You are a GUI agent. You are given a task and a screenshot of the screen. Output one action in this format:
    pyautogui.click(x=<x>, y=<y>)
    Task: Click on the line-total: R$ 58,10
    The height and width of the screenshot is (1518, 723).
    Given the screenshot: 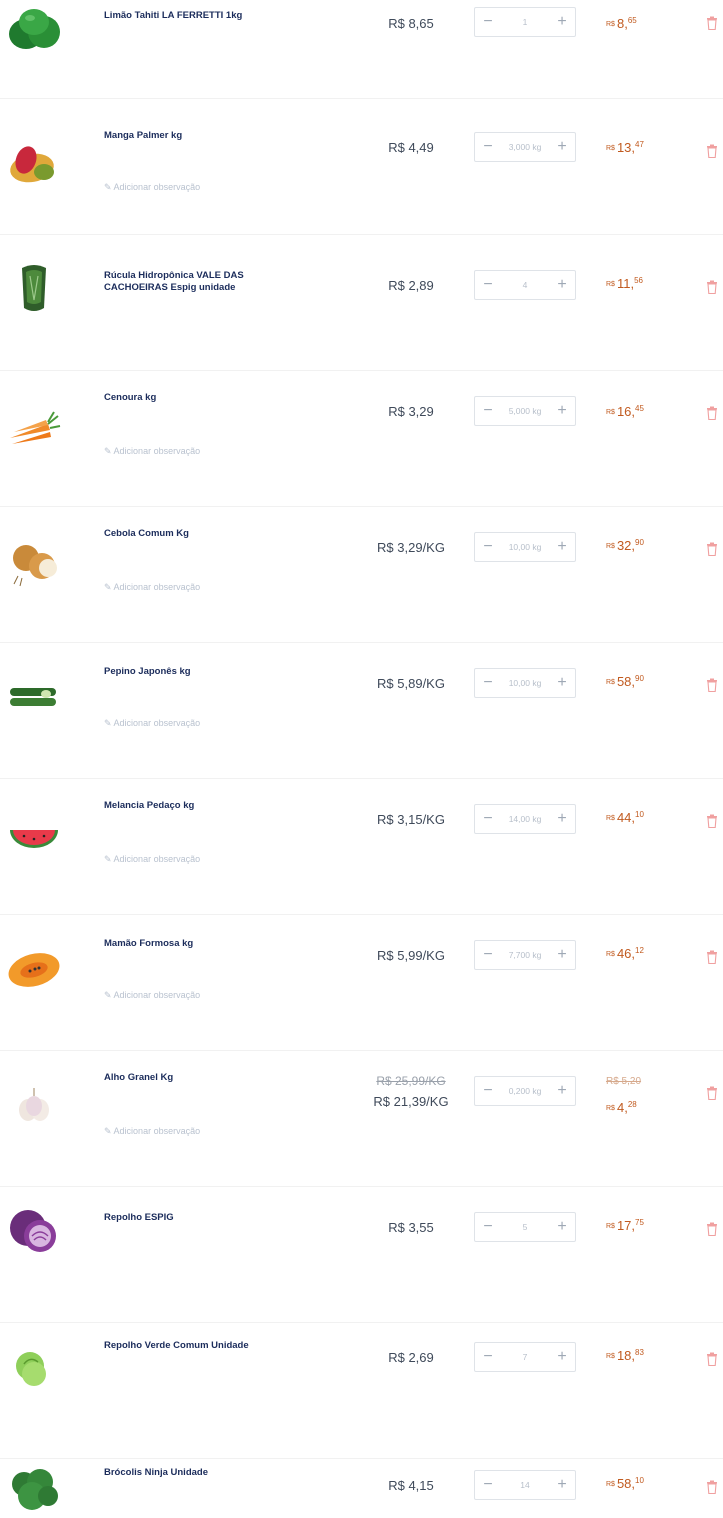 What is the action you would take?
    pyautogui.click(x=625, y=1483)
    